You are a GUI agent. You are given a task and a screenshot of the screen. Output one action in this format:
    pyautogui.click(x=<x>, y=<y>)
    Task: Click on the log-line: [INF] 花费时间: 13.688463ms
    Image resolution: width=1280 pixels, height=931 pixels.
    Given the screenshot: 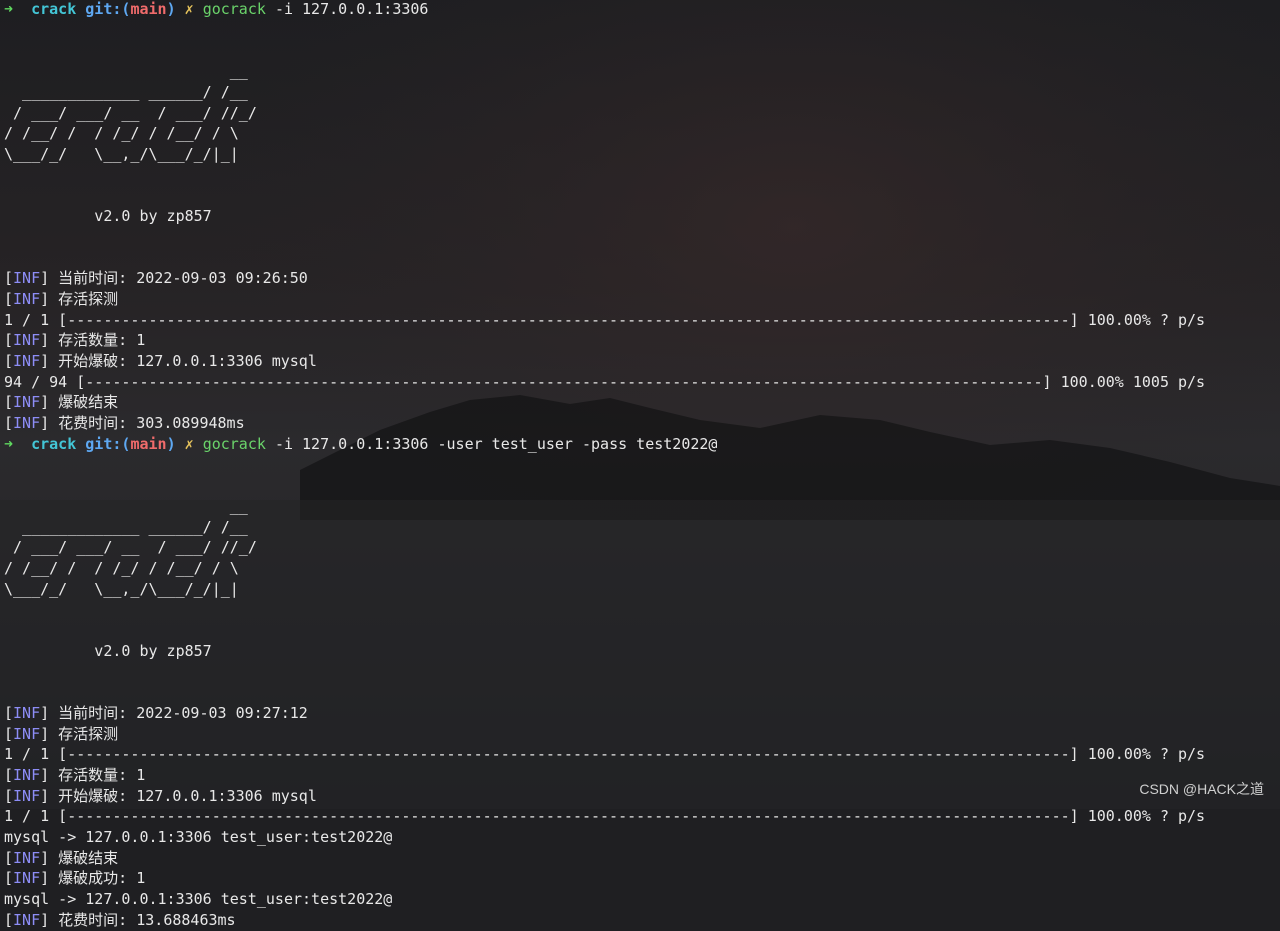 What is the action you would take?
    pyautogui.click(x=120, y=920)
    